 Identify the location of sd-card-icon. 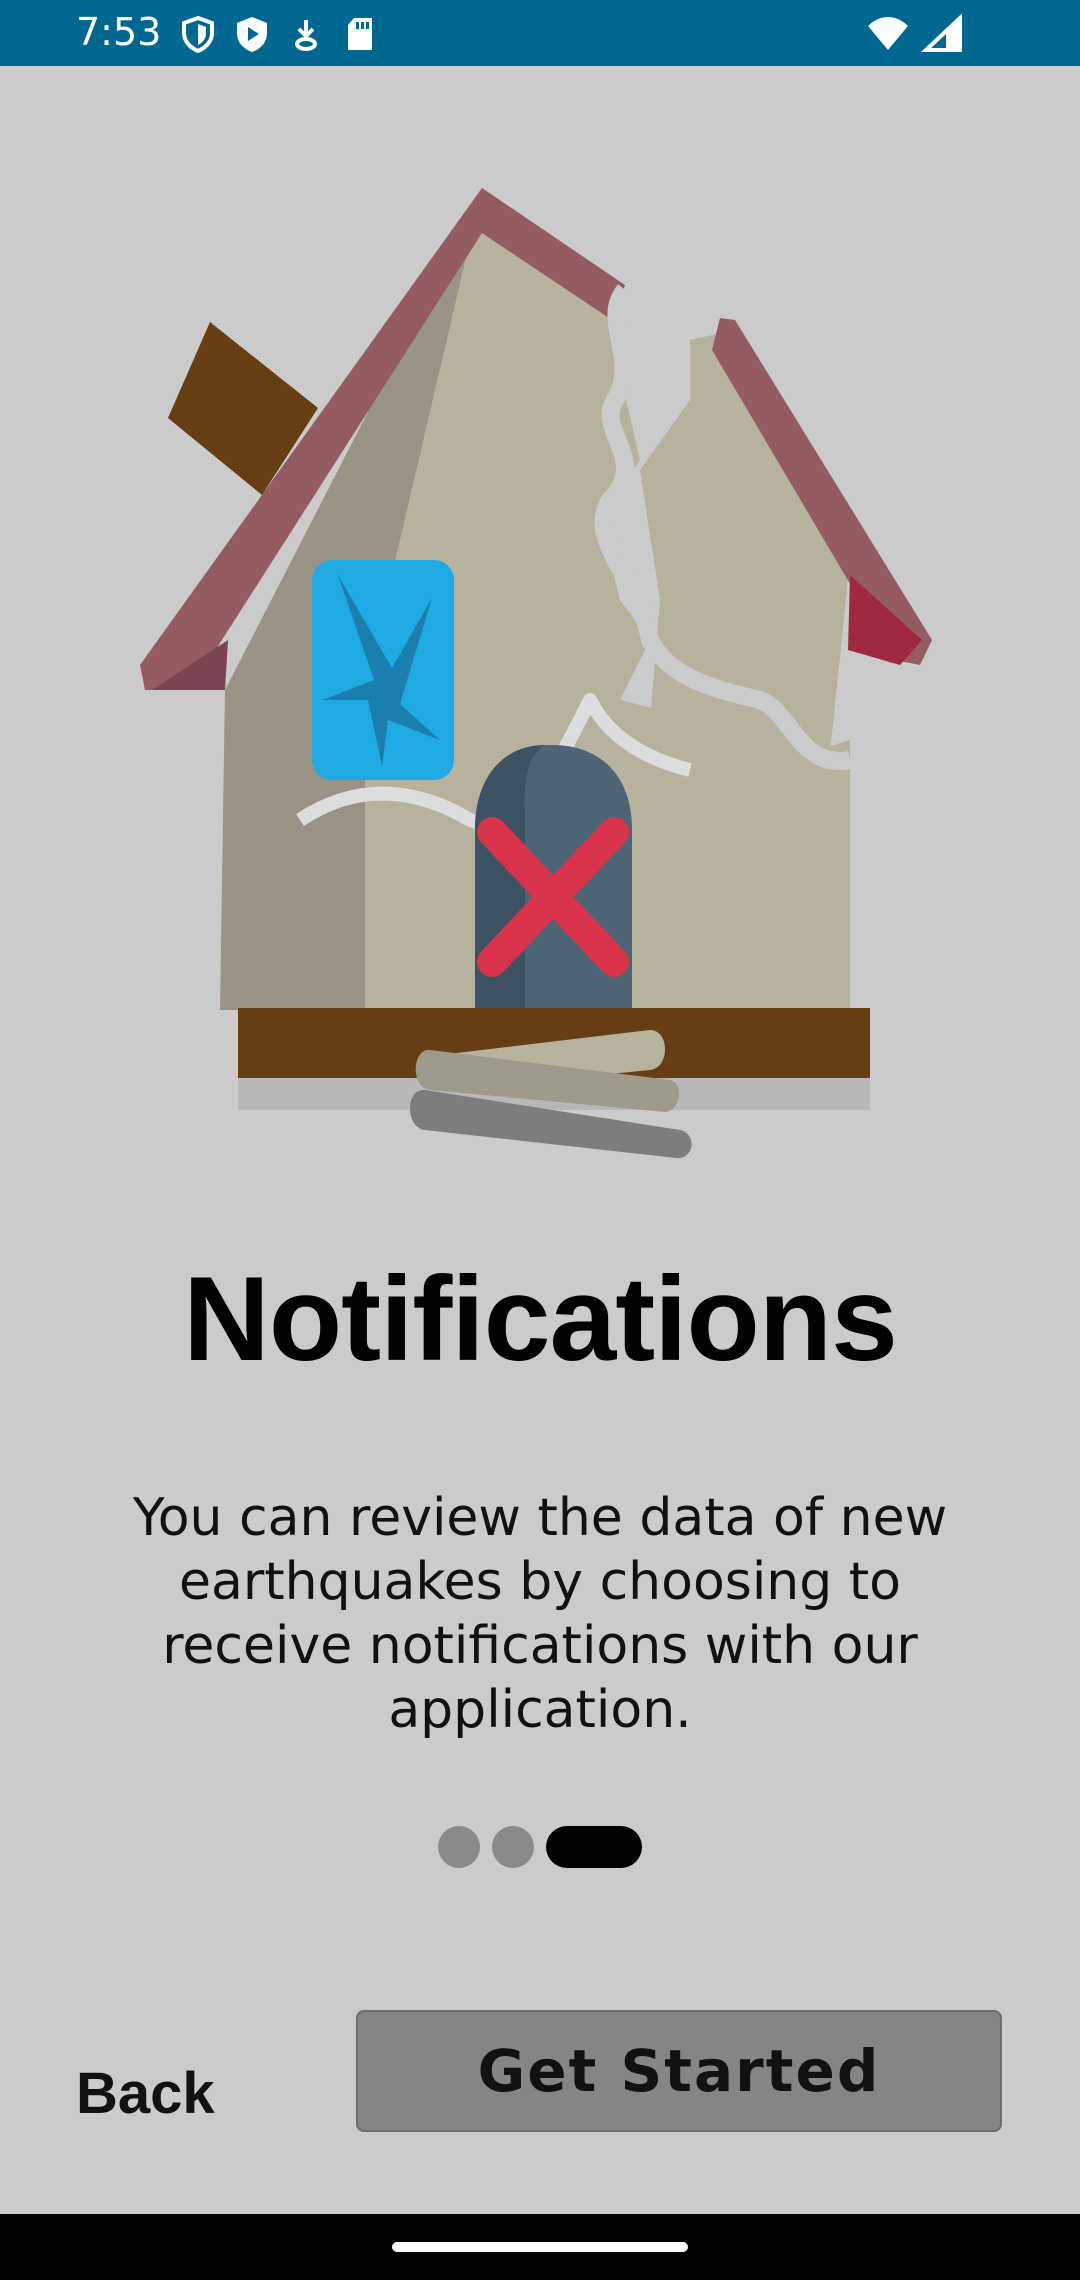
(360, 34).